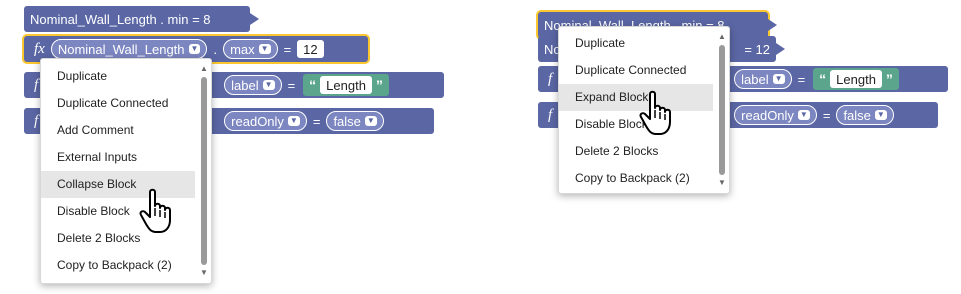 This screenshot has height=294, width=961. I want to click on collapsed-block-min: Nominal_Wall_Length . min = 8, so click(141, 19).